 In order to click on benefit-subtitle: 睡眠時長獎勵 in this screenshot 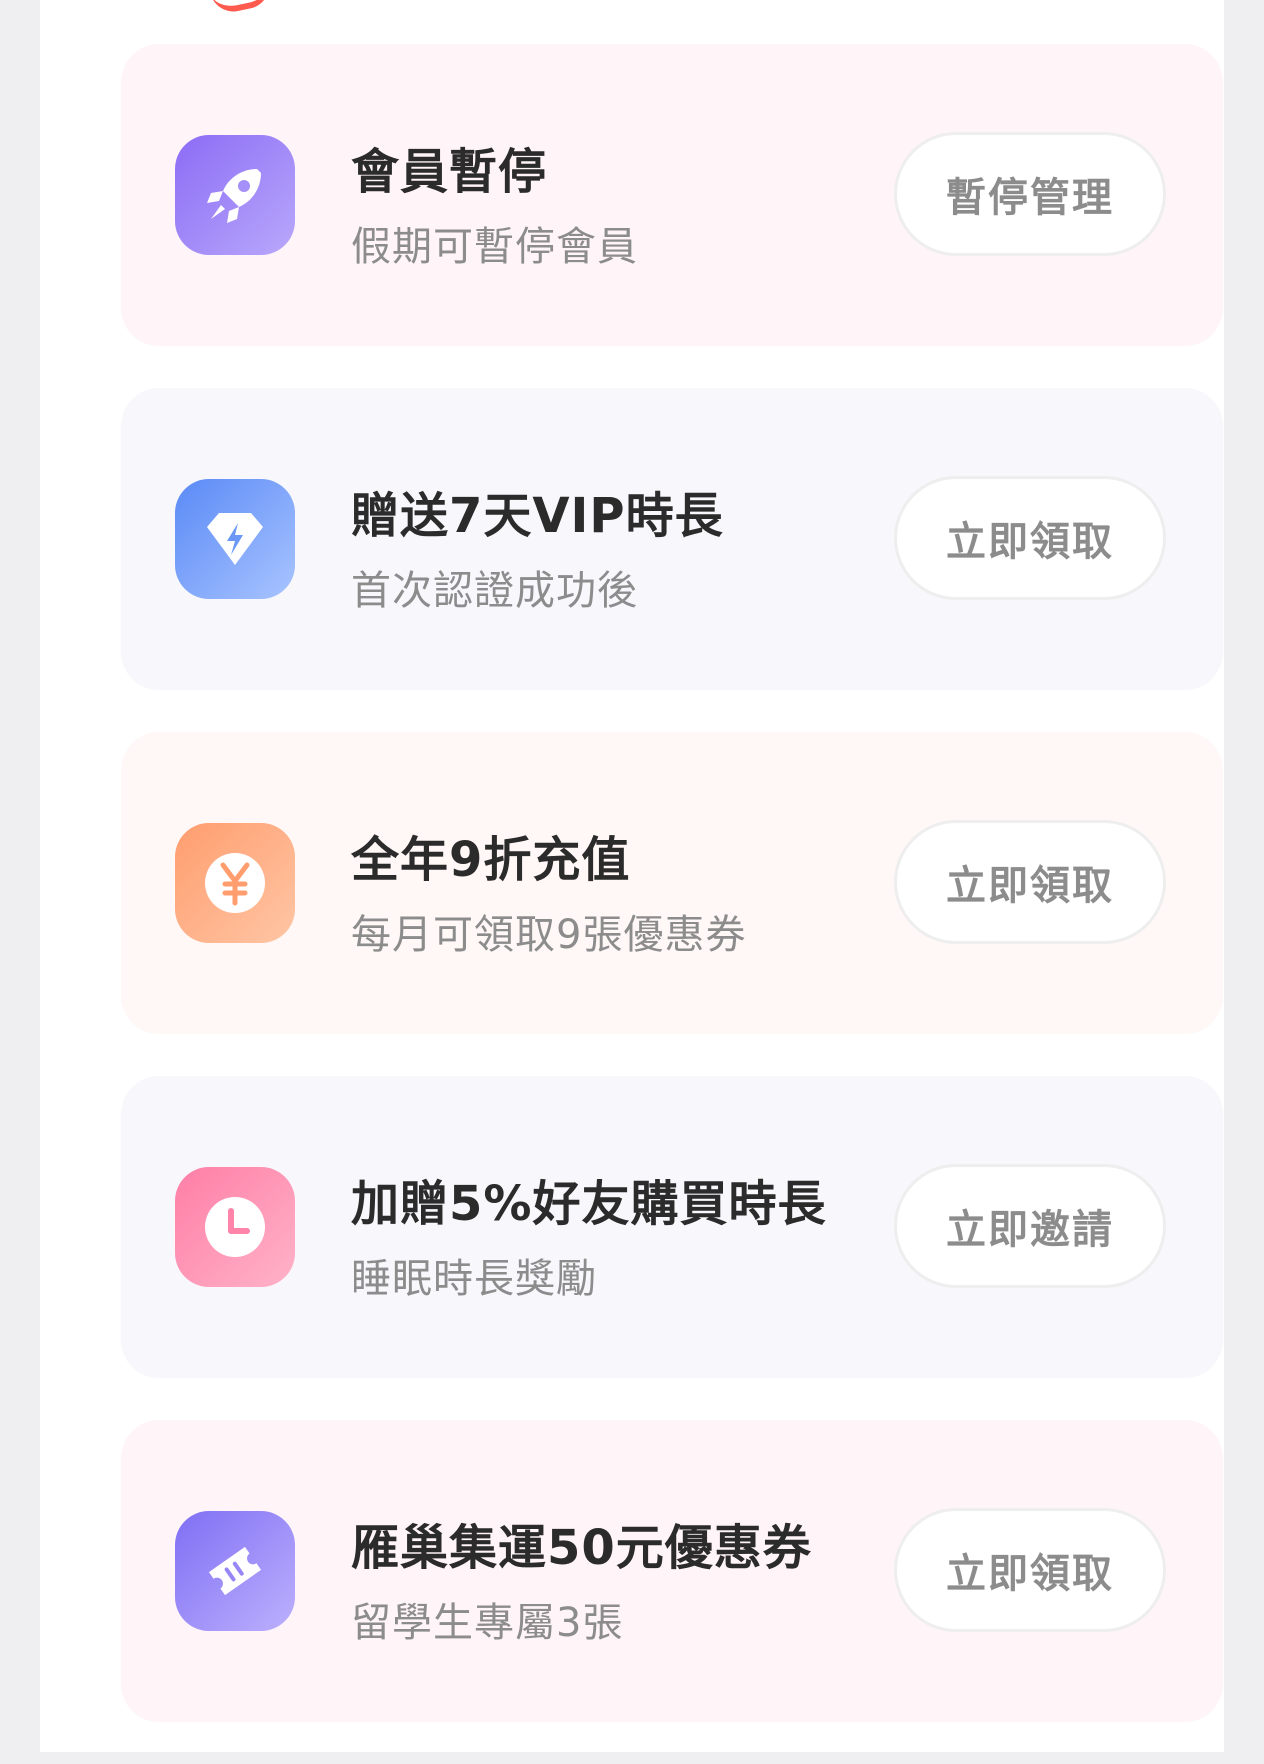, I will do `click(474, 1279)`.